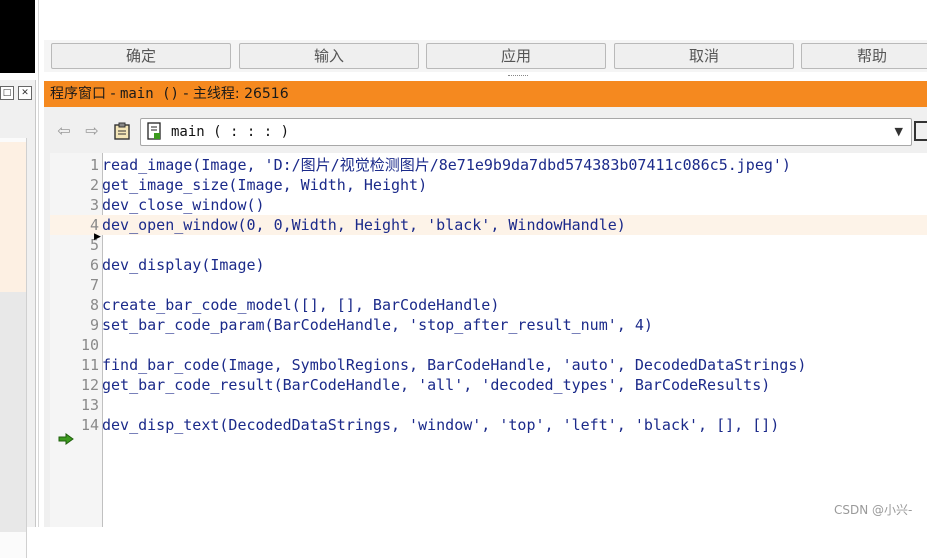 The width and height of the screenshot is (927, 558). Describe the element at coordinates (704, 56) in the screenshot. I see `cancel-button: 取消` at that location.